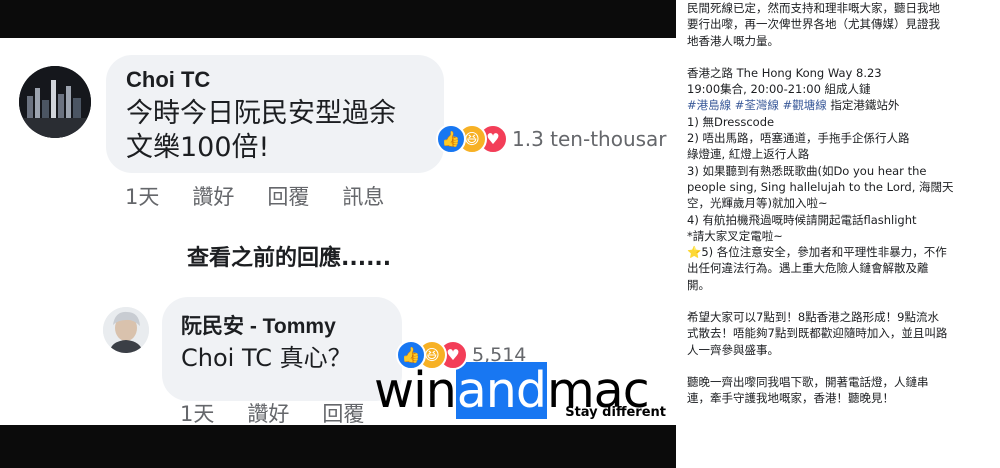  Describe the element at coordinates (757, 203) in the screenshot. I see `rule-line: 空，光輝歲月等)就加入啦~` at that location.